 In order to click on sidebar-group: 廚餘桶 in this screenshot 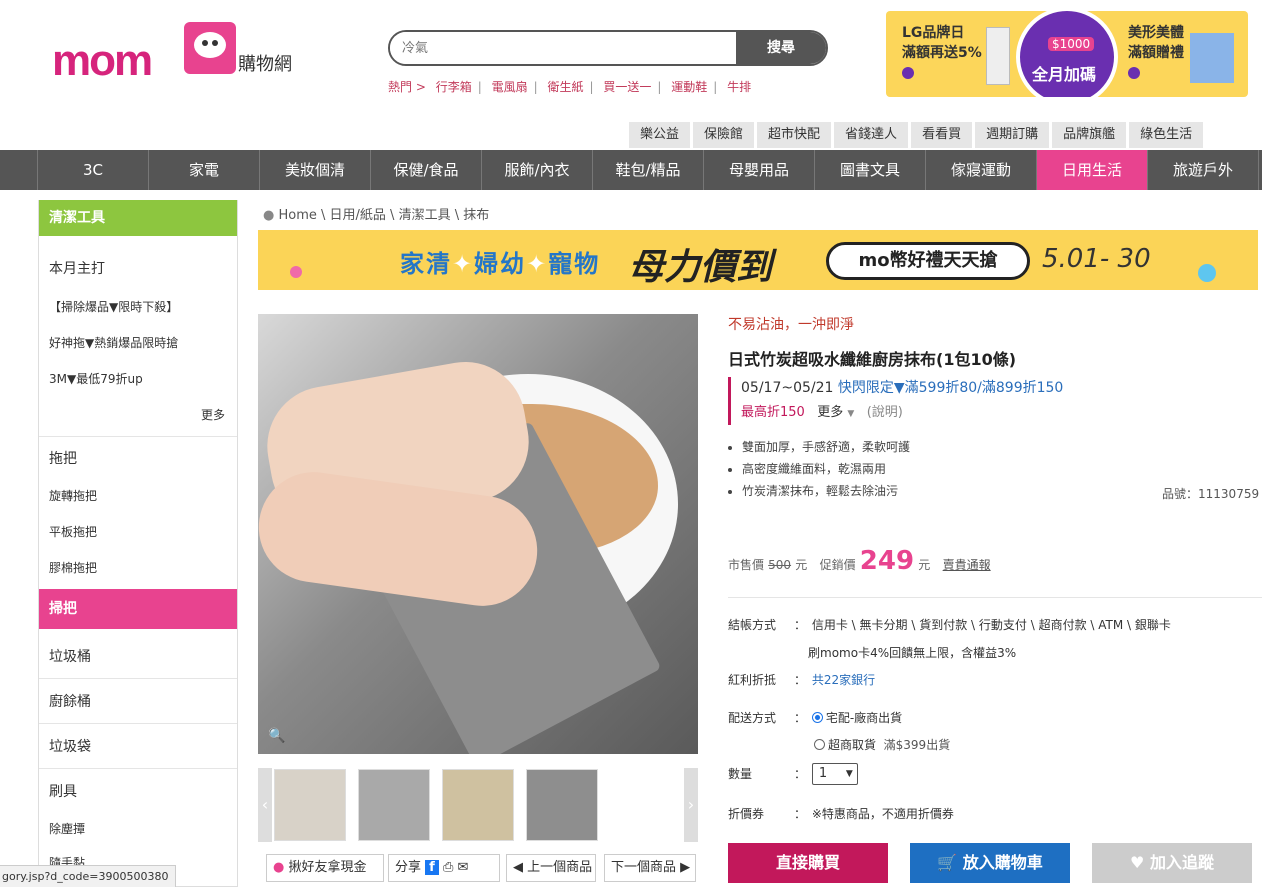, I will do `click(70, 701)`.